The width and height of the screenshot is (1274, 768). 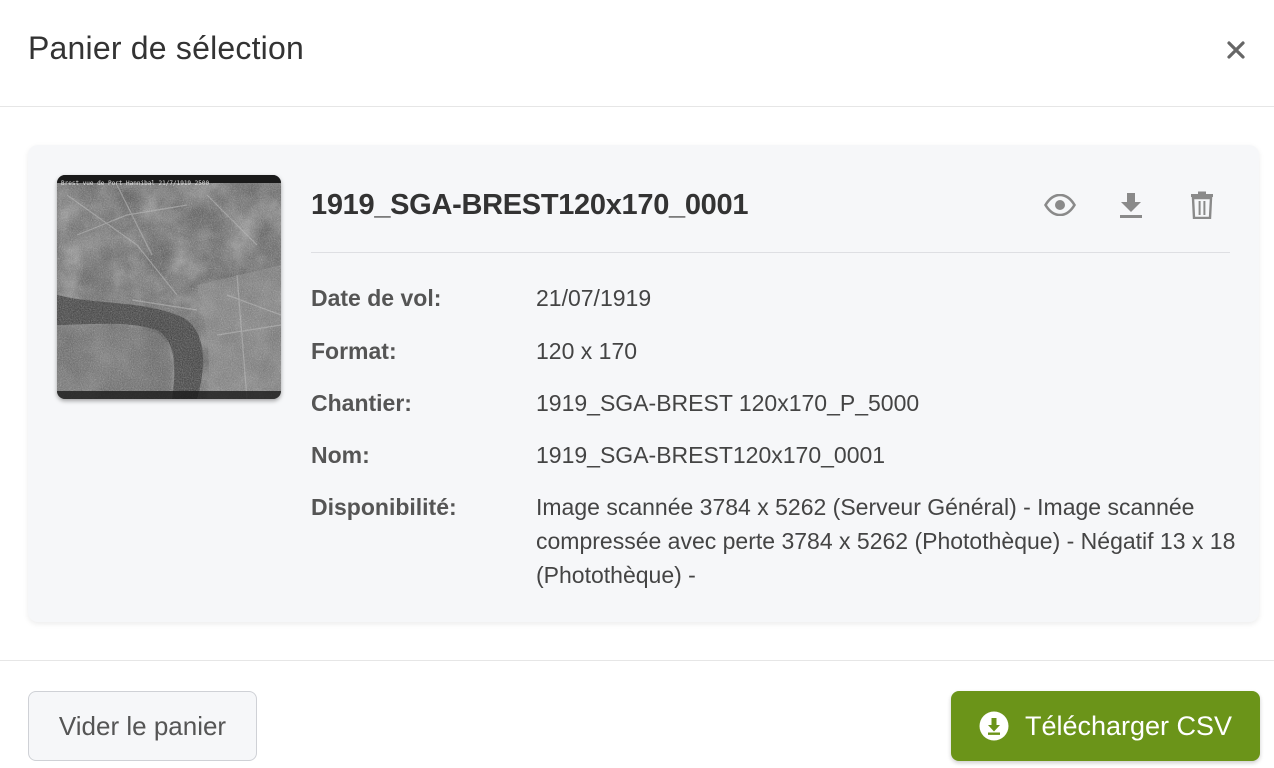 I want to click on nom-value: 1919_SGA-BREST120x170_0001, so click(x=711, y=455).